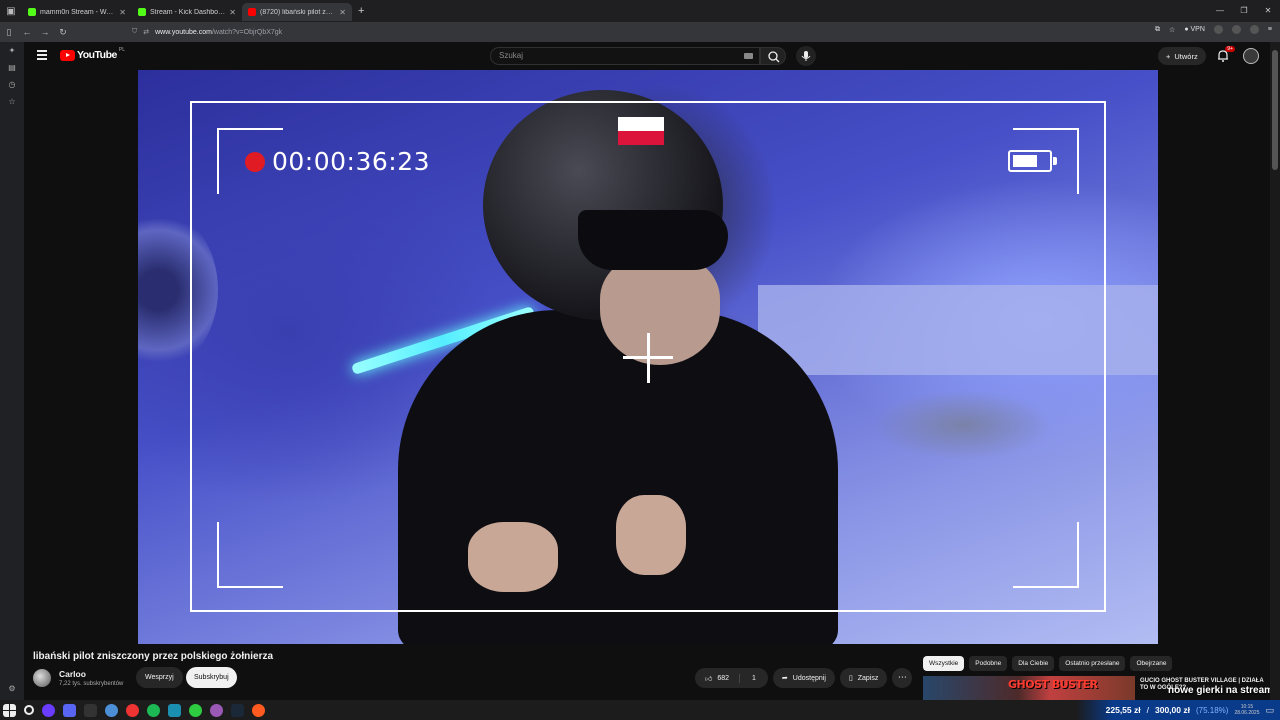 Image resolution: width=1280 pixels, height=720 pixels. I want to click on back-button: ←, so click(27, 32).